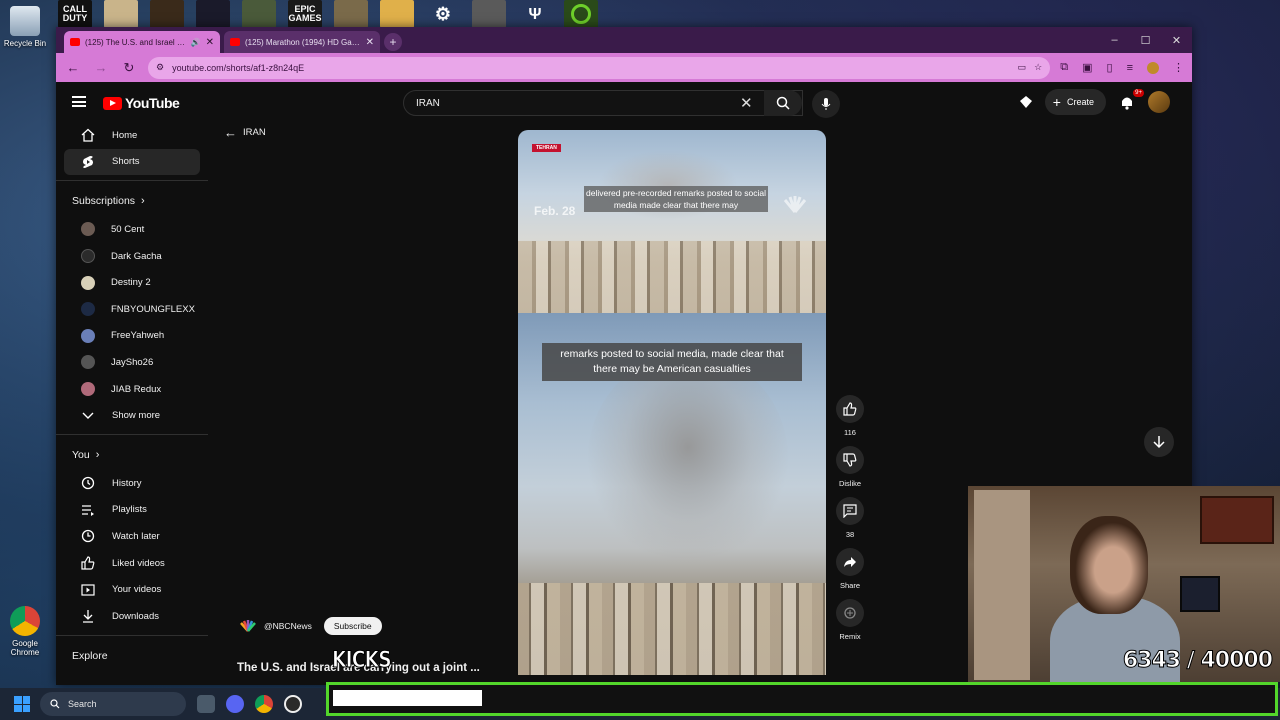 The height and width of the screenshot is (720, 1280). I want to click on sidebar-item-sub-destiny2: Destiny 2, so click(132, 282).